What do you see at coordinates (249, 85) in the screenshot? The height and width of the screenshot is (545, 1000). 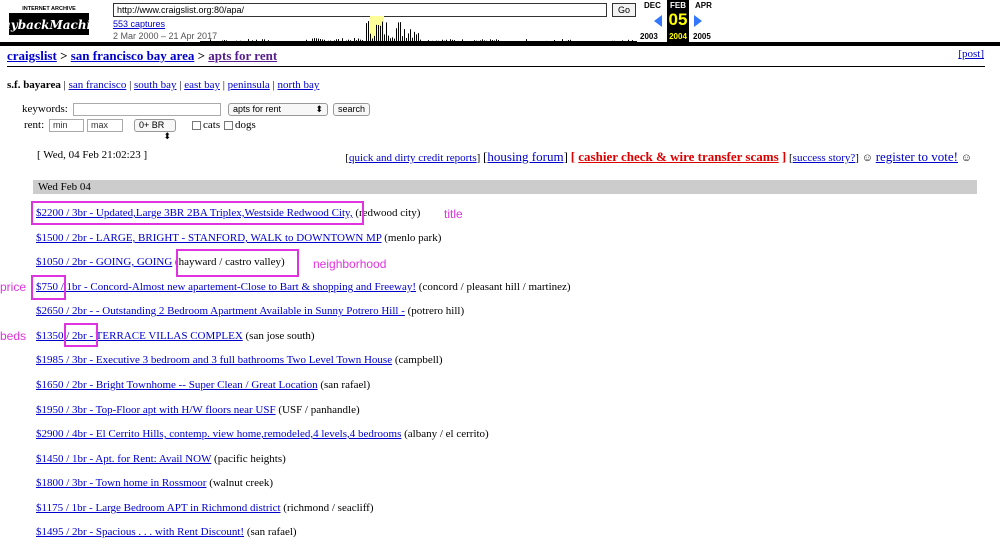 I see `area-link-peninsula: peninsula` at bounding box center [249, 85].